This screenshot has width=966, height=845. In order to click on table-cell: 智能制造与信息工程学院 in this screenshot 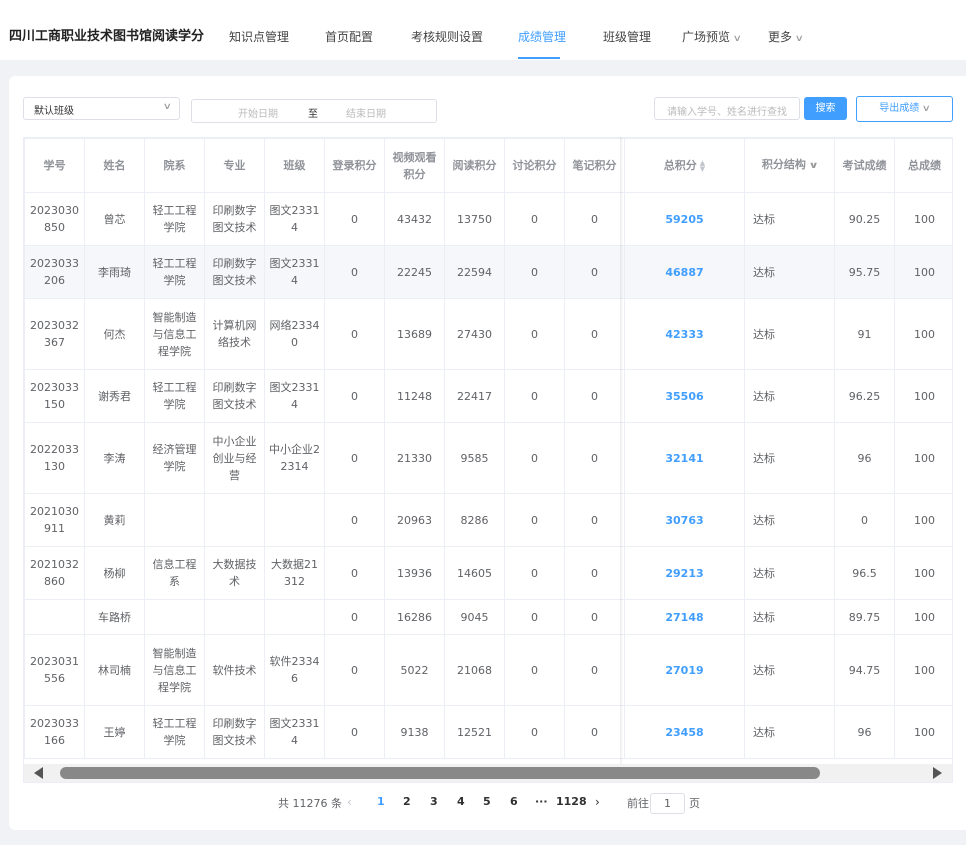, I will do `click(174, 670)`.